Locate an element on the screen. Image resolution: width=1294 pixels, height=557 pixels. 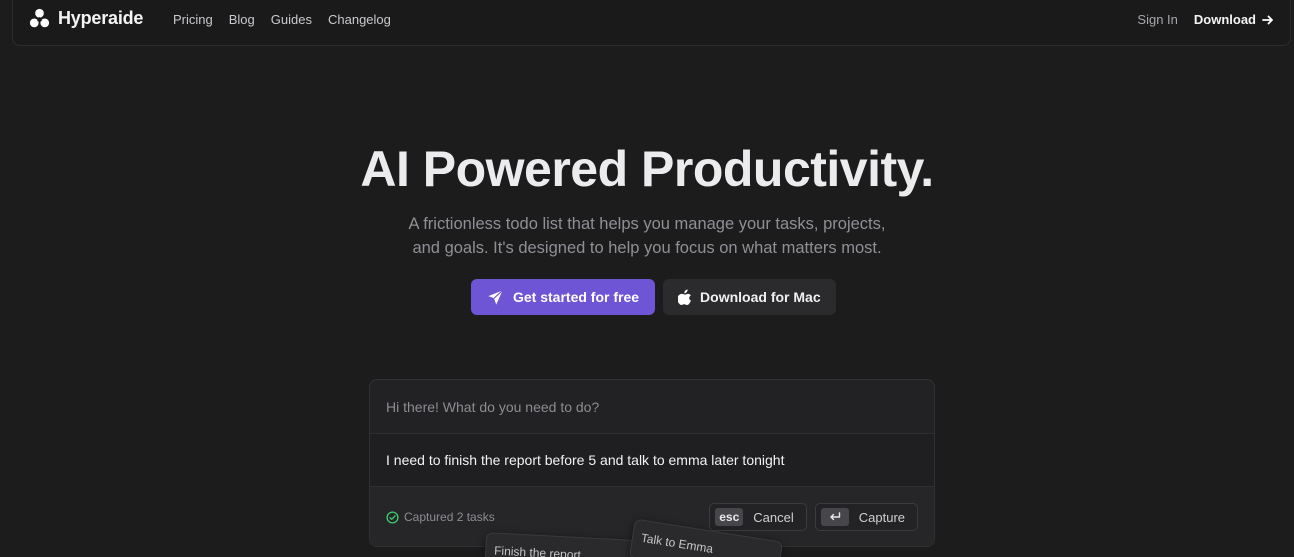
cancel-button: esc Cancel is located at coordinates (758, 517).